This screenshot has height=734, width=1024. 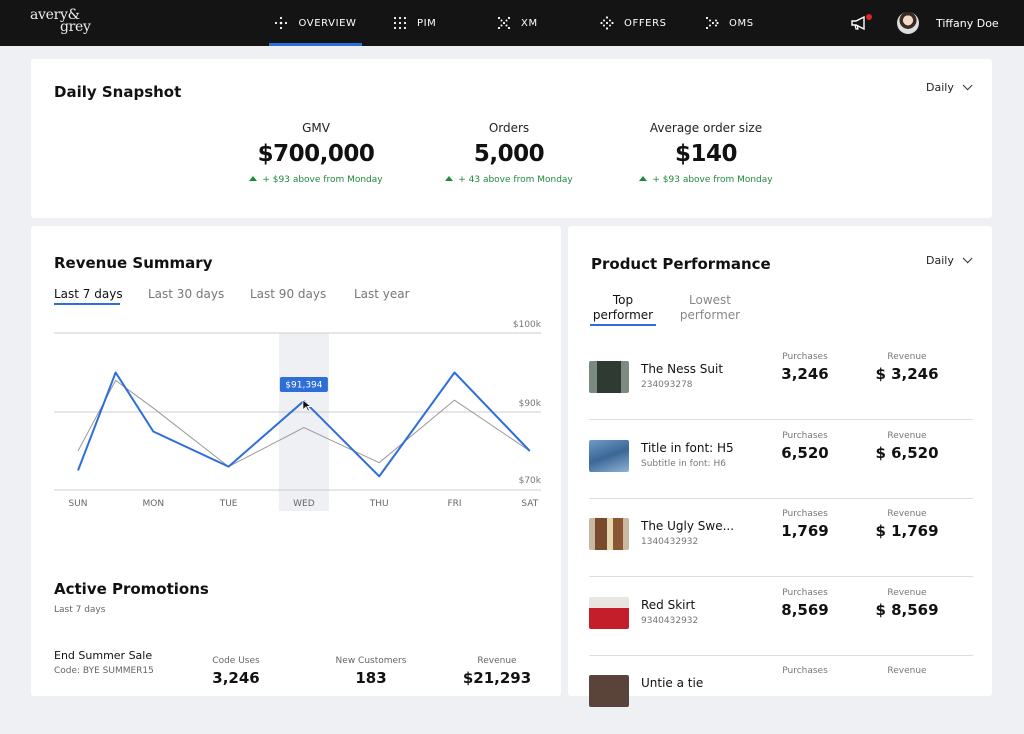 I want to click on metric-value: $140, so click(x=706, y=154).